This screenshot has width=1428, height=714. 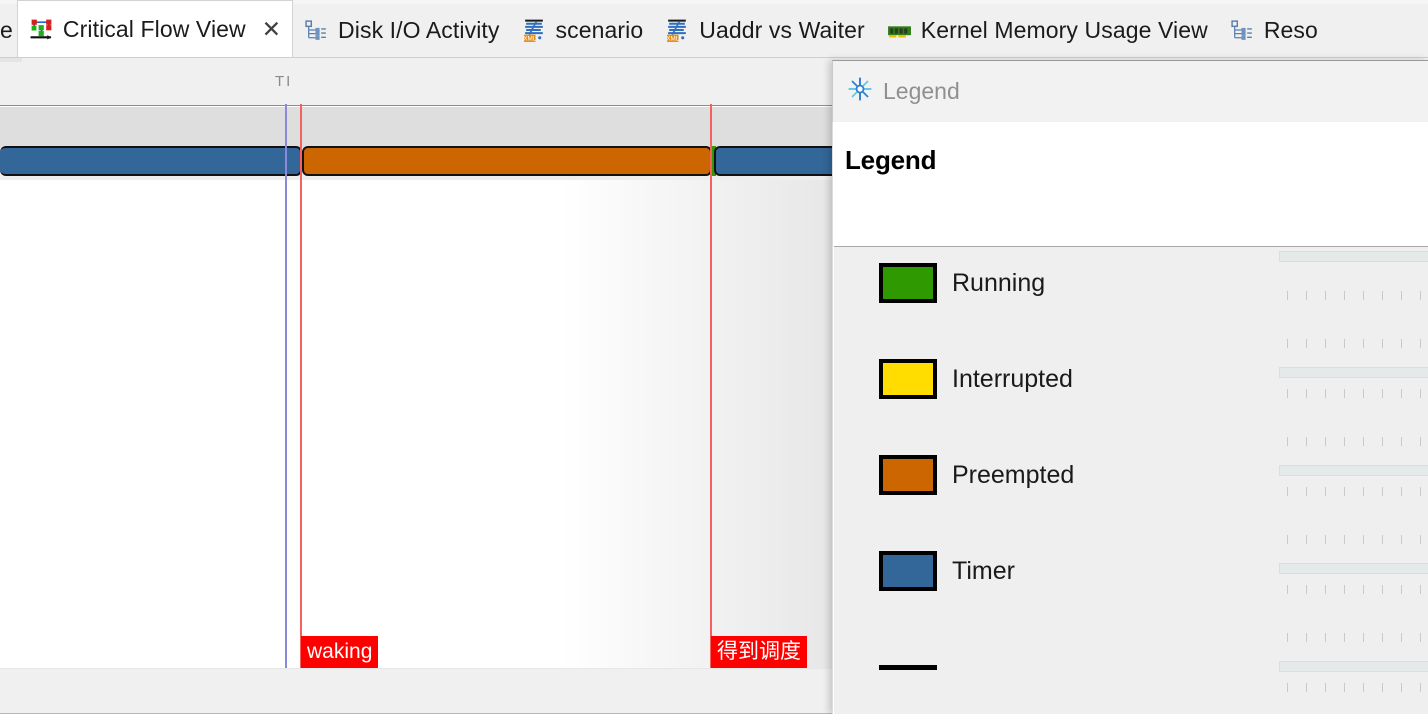 I want to click on cursor-line-red-waking, so click(x=301, y=399).